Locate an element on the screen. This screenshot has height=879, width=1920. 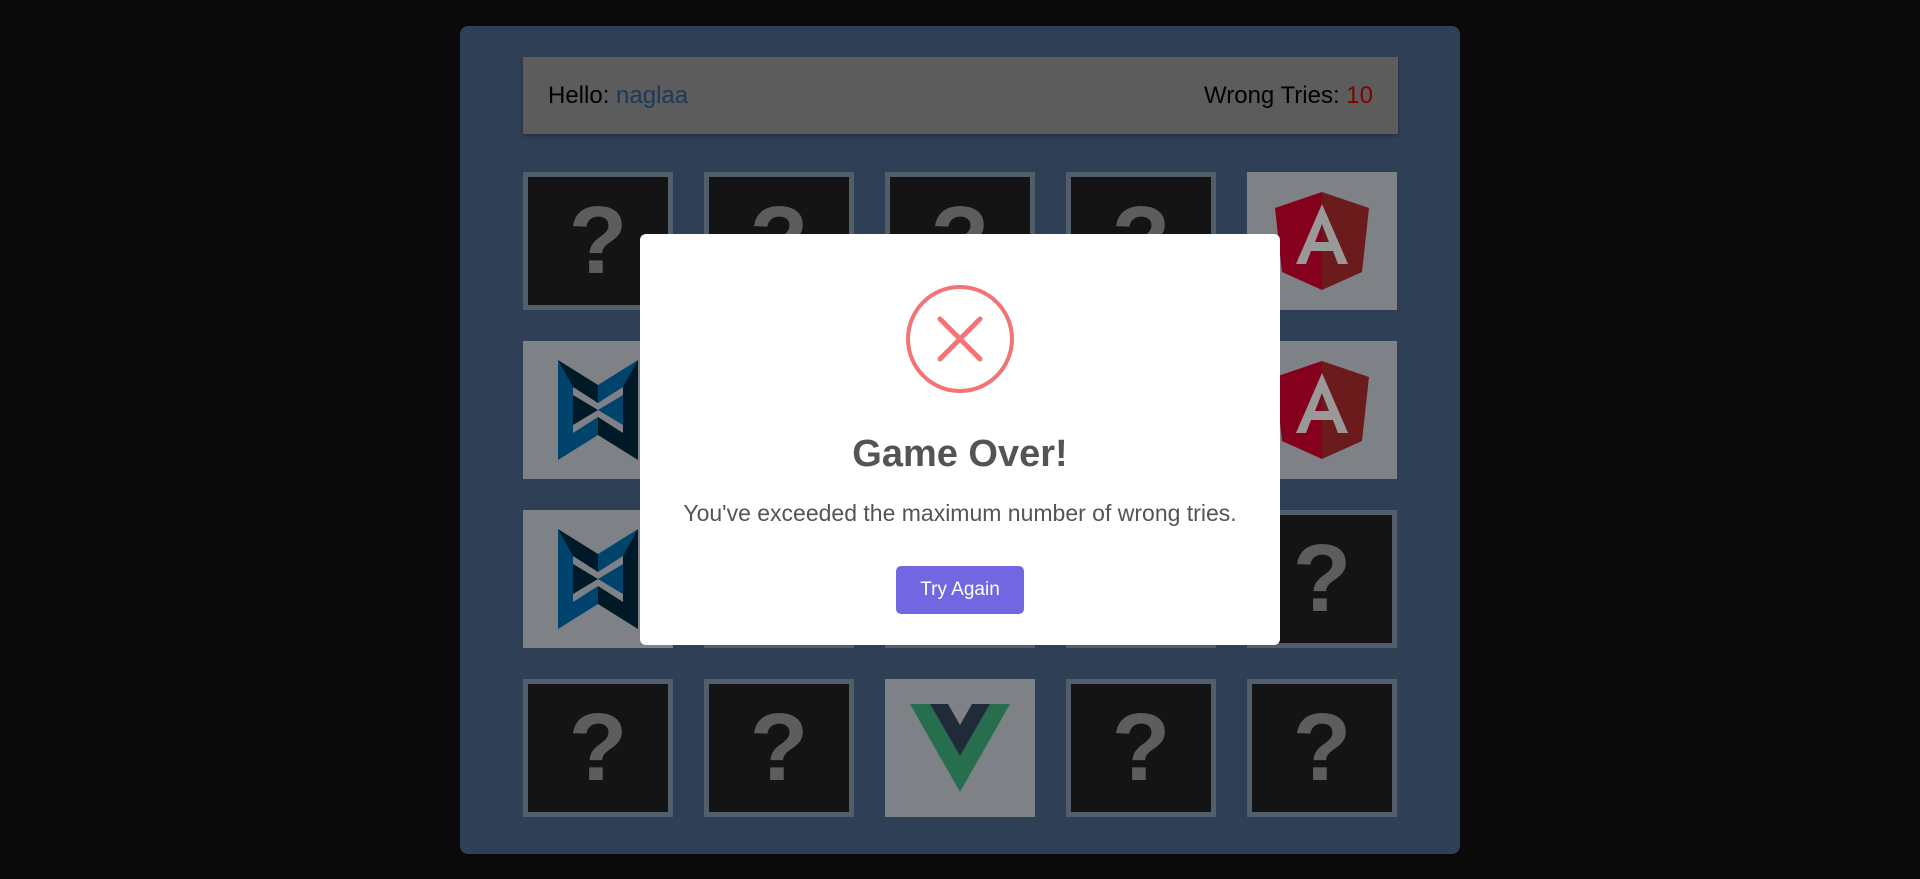
try-again-button: Try Again is located at coordinates (960, 590).